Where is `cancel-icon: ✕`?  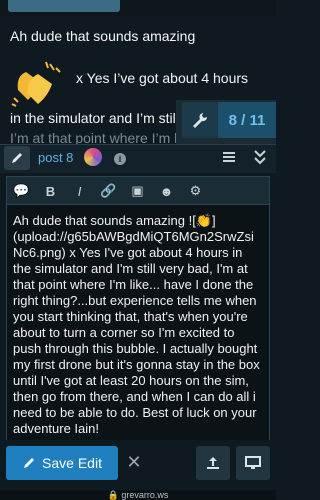
cancel-icon: ✕ is located at coordinates (134, 462).